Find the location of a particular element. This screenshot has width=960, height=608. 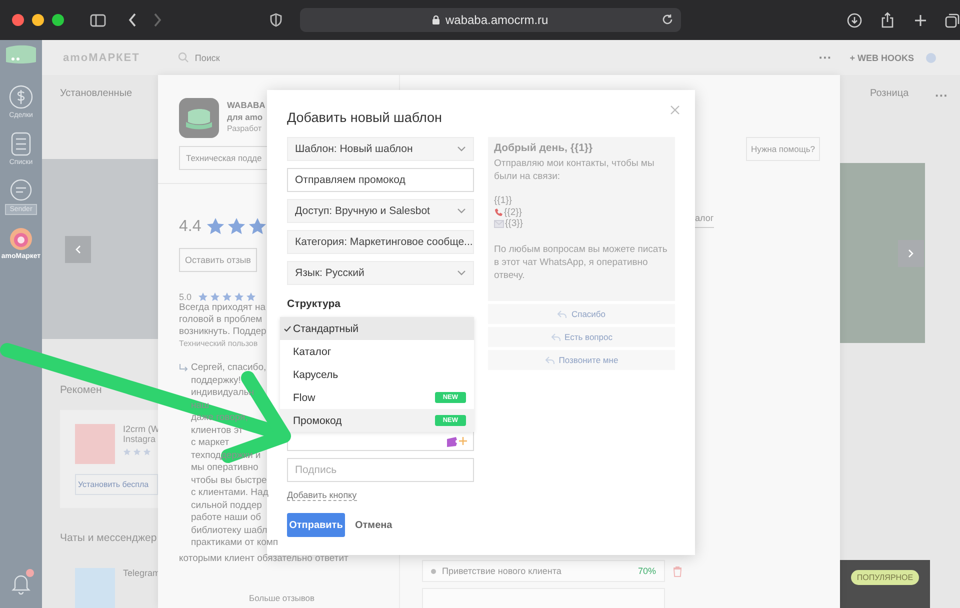

add-button-link: Добавить кнопку is located at coordinates (322, 495).